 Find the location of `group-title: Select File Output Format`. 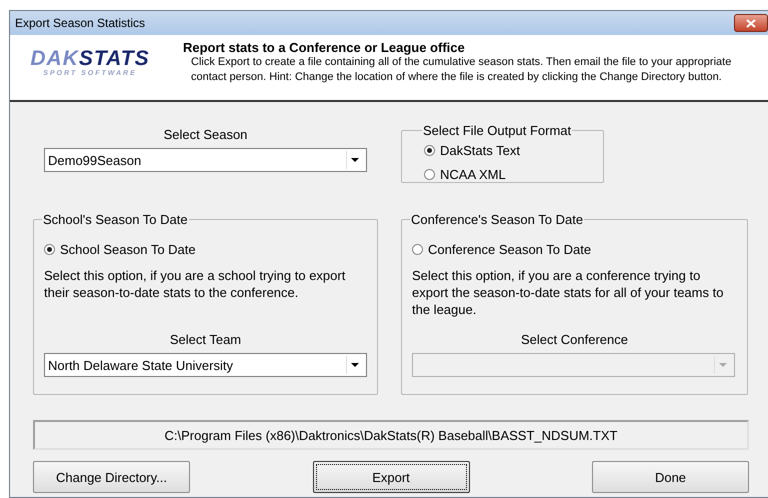

group-title: Select File Output Format is located at coordinates (497, 130).